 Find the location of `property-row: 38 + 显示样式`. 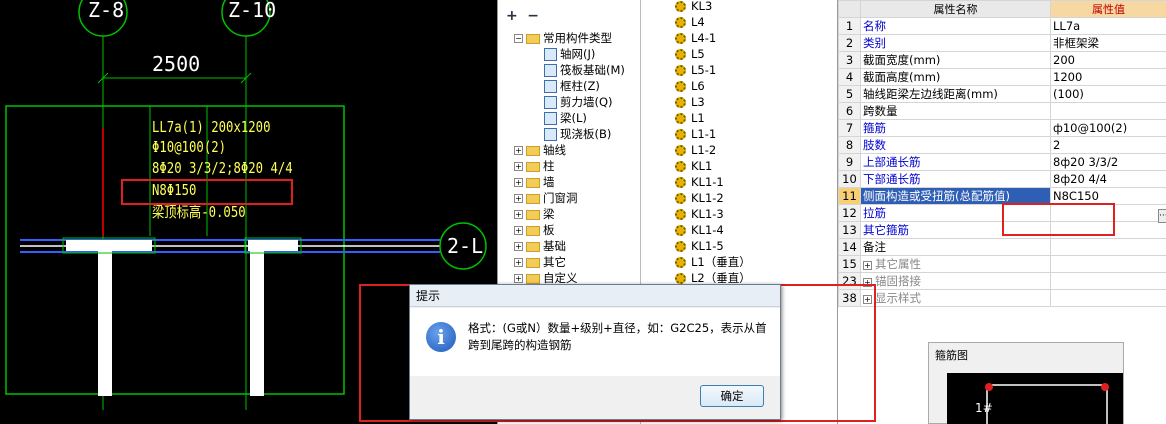

property-row: 38 + 显示样式 is located at coordinates (1002, 298).